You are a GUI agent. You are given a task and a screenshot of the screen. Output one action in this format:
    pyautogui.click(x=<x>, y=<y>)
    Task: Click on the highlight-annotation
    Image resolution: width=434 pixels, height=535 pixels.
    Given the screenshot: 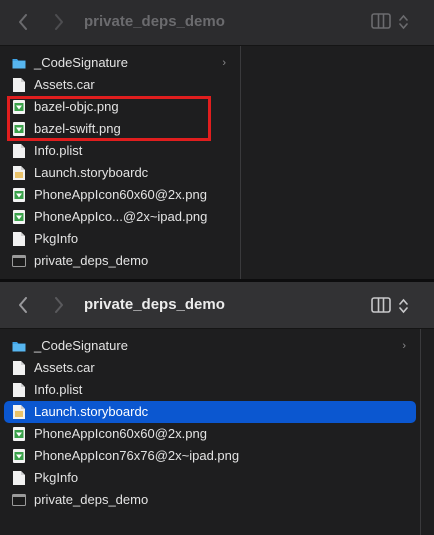 What is the action you would take?
    pyautogui.click(x=109, y=118)
    